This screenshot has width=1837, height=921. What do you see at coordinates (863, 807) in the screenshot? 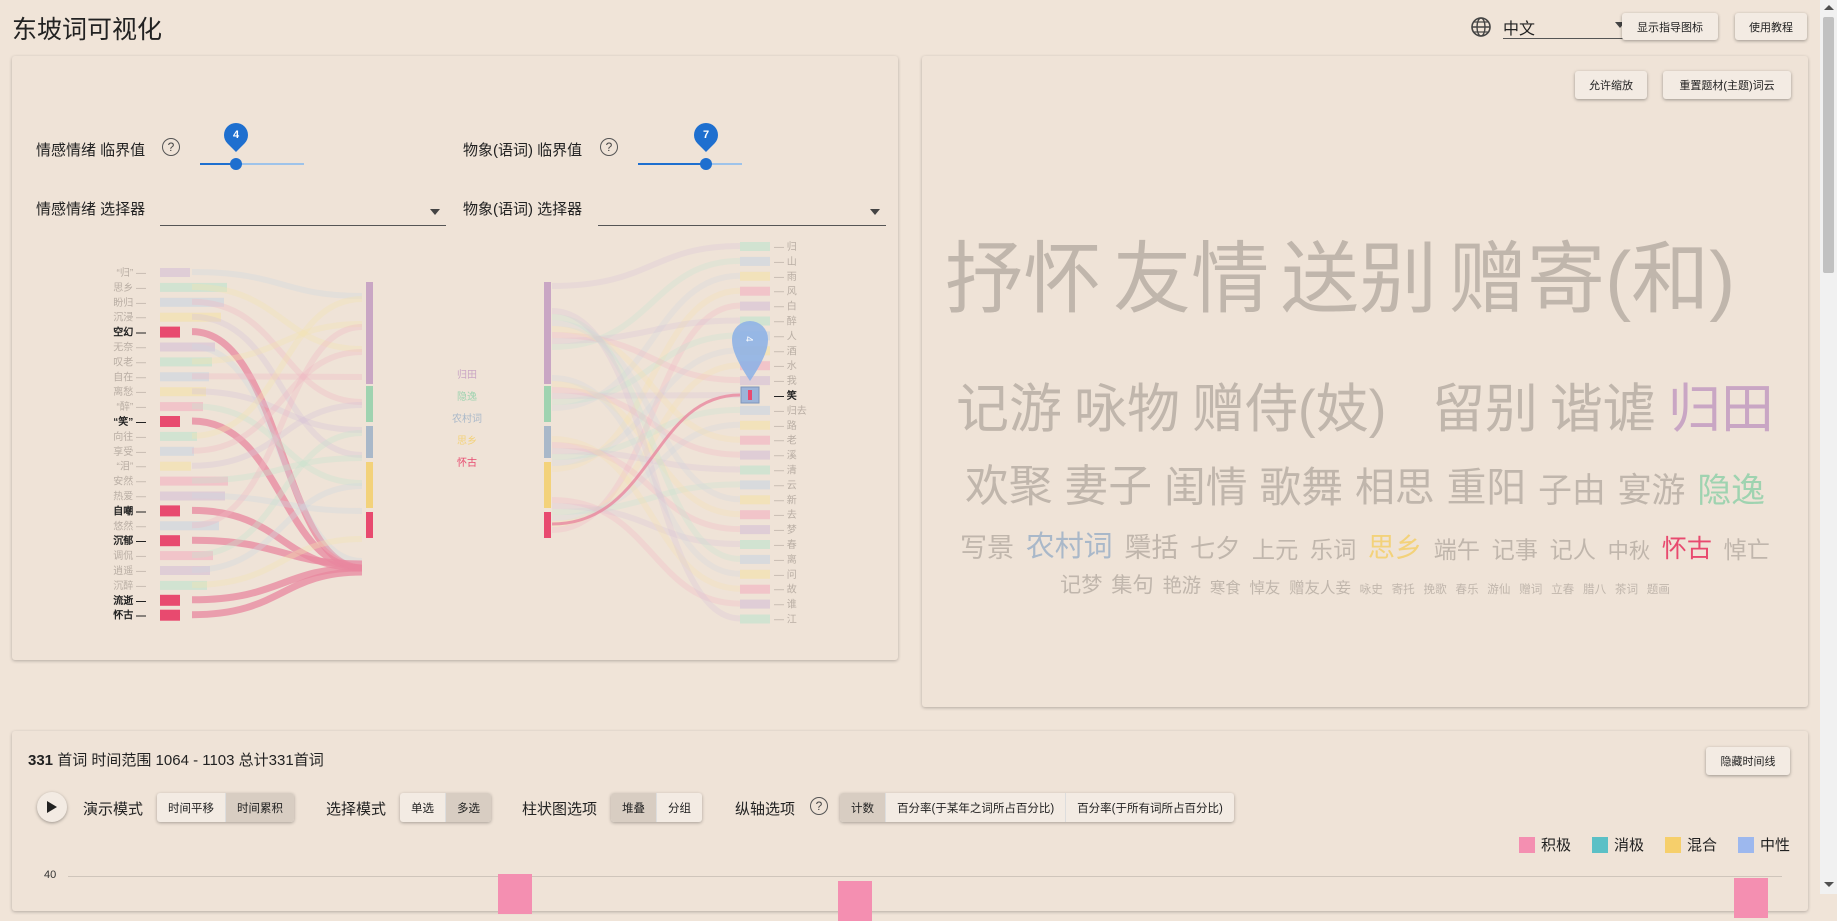
I see `y-option: 计数` at bounding box center [863, 807].